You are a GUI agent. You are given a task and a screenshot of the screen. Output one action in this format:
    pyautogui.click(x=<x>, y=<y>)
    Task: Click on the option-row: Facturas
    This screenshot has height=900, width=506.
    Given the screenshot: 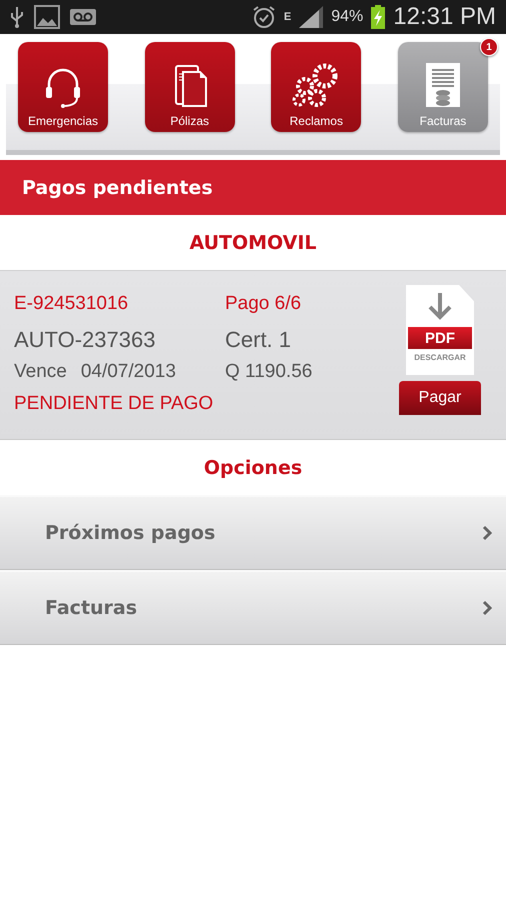 What is the action you would take?
    pyautogui.click(x=253, y=607)
    